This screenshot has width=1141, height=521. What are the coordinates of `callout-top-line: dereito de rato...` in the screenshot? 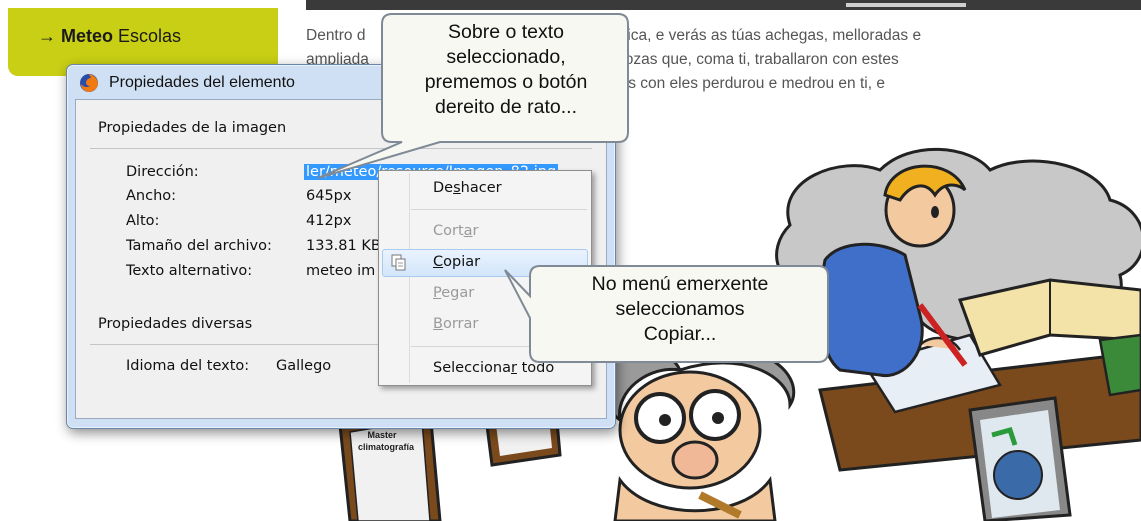 It's located at (505, 107).